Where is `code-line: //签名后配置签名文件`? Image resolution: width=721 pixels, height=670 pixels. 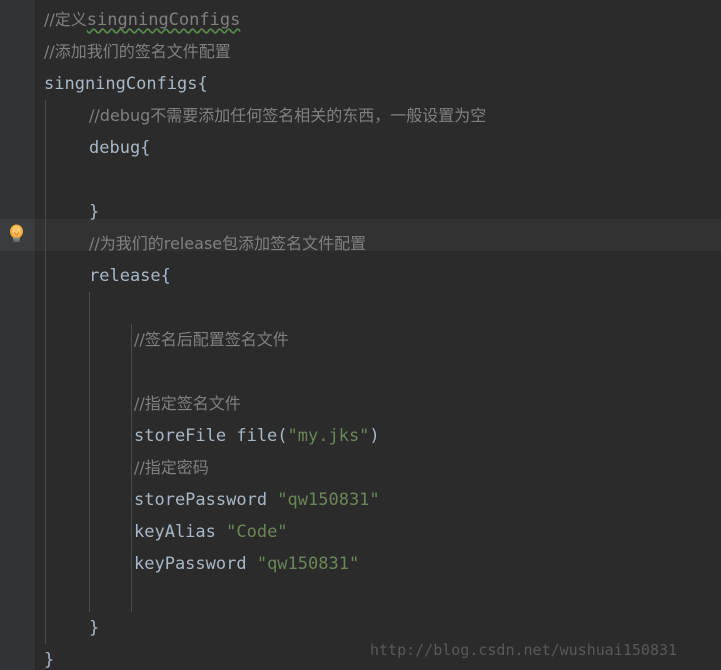
code-line: //签名后配置签名文件 is located at coordinates (144, 340).